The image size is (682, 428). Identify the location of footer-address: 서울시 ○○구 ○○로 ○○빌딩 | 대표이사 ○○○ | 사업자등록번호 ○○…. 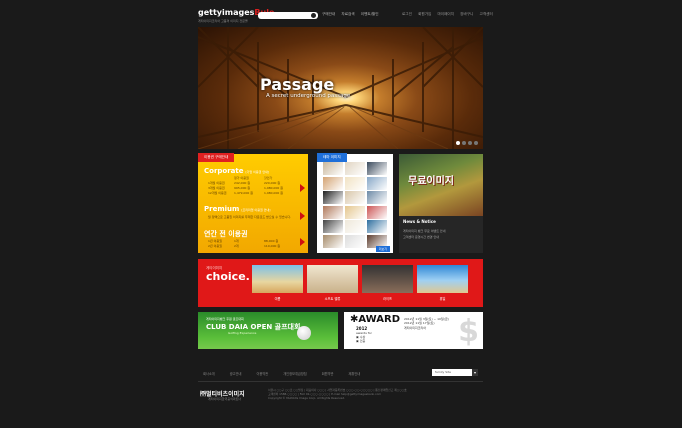
(337, 394).